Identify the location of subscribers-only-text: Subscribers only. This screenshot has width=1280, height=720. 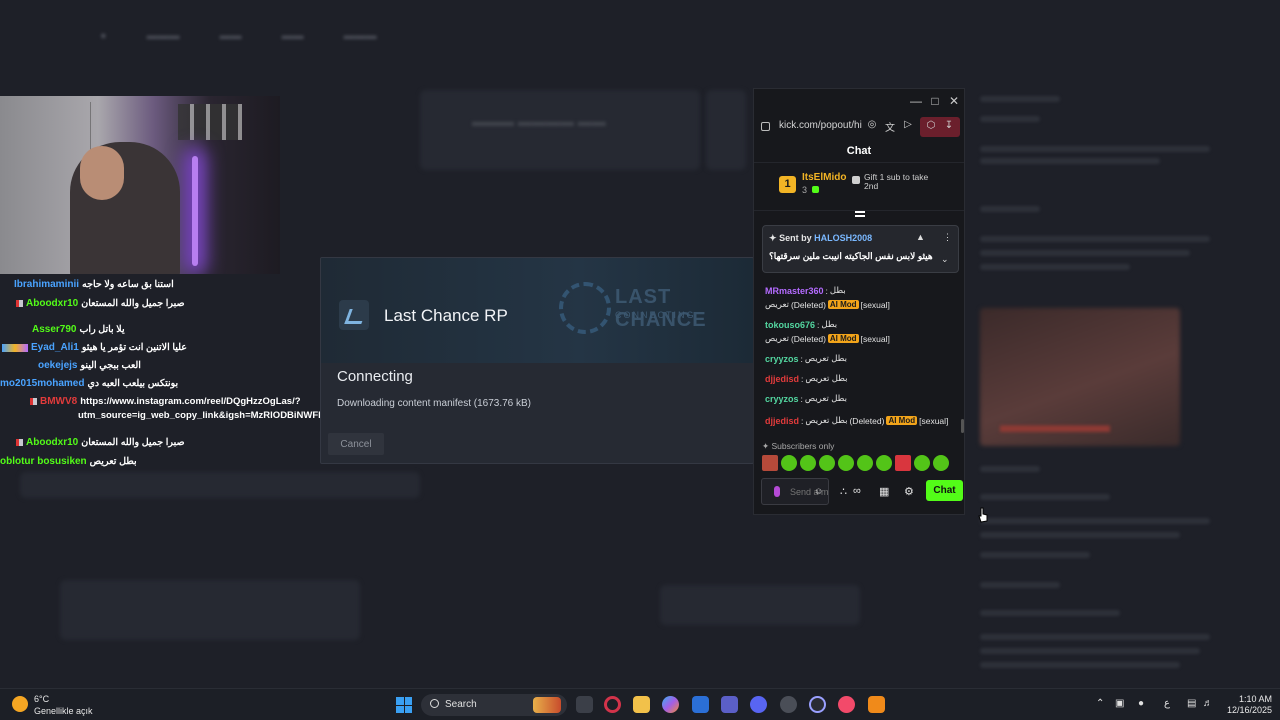
(803, 446).